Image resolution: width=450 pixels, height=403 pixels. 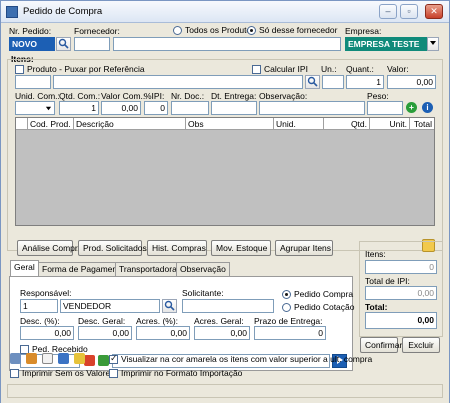 I want to click on unid-com-select, so click(x=35, y=108).